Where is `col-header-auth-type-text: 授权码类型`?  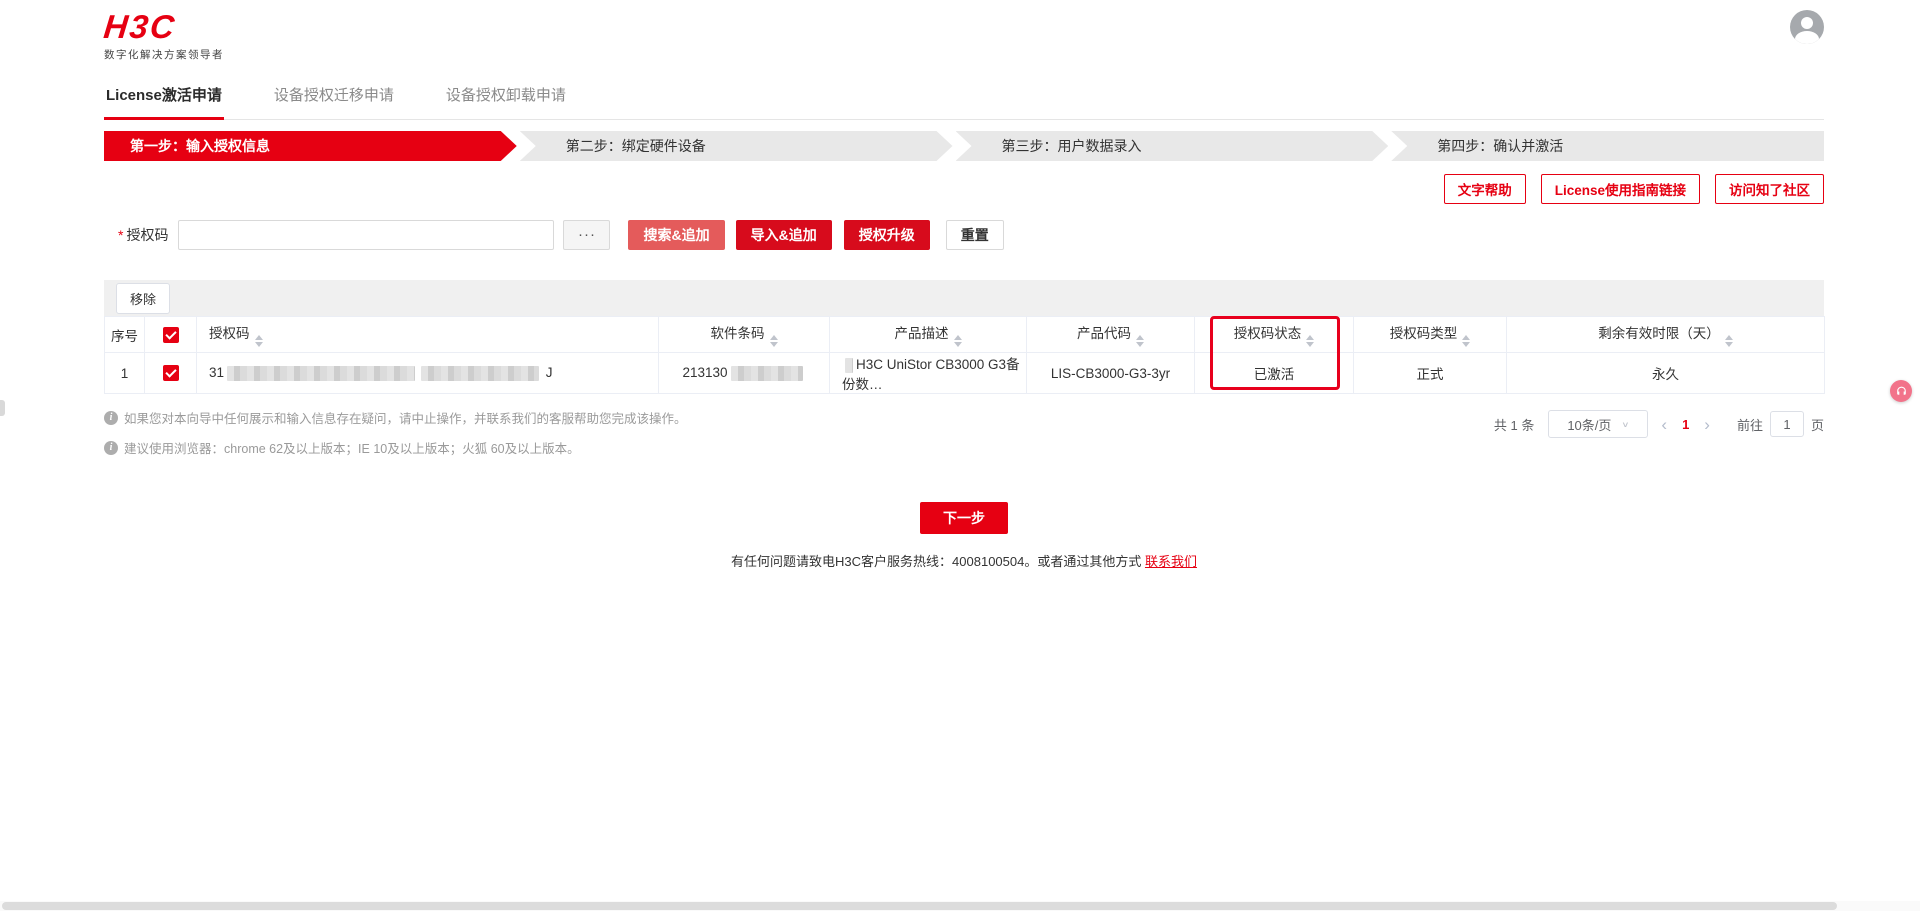
col-header-auth-type-text: 授权码类型 is located at coordinates (1423, 333).